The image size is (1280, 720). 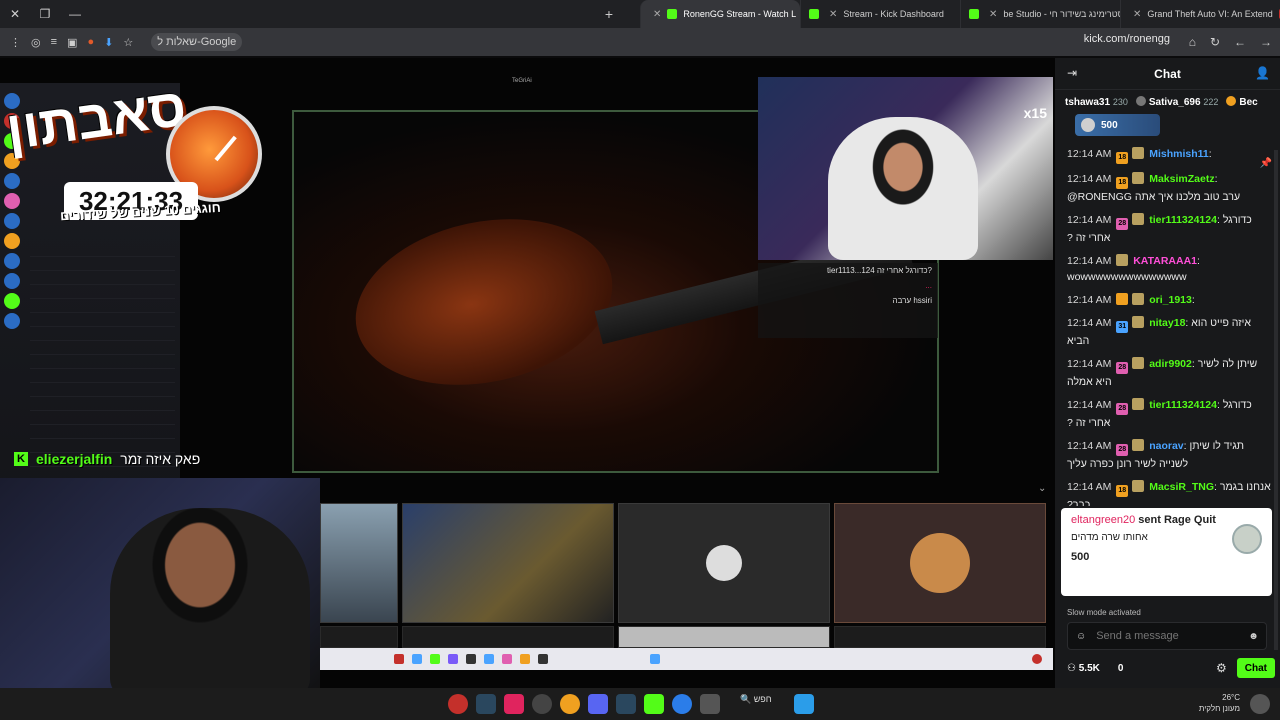 I want to click on chat-footer: ⚇ 5.5K 0 ⚙ Chat, so click(x=1171, y=668).